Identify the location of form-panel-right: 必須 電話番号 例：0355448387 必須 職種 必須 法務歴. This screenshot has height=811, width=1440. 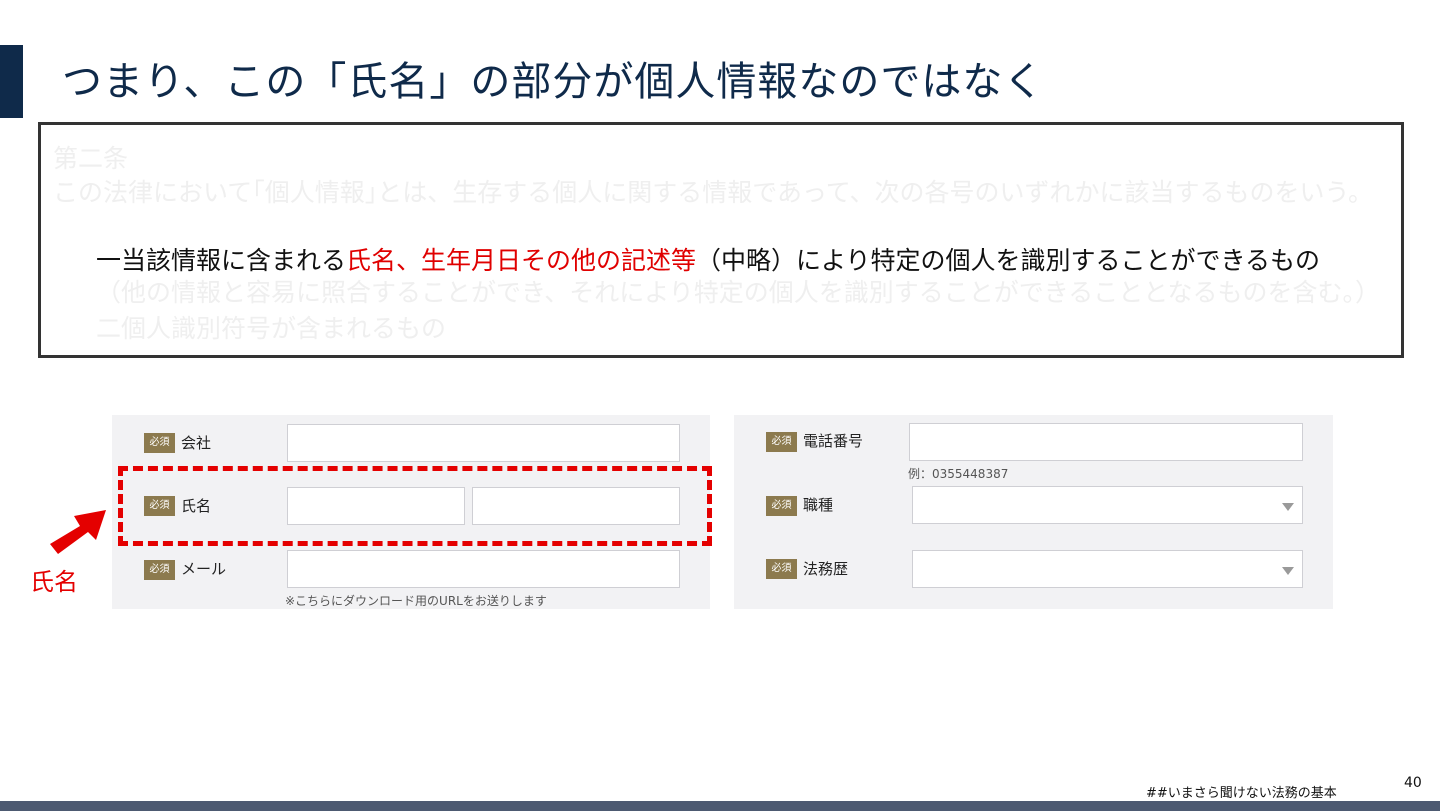
(1033, 512).